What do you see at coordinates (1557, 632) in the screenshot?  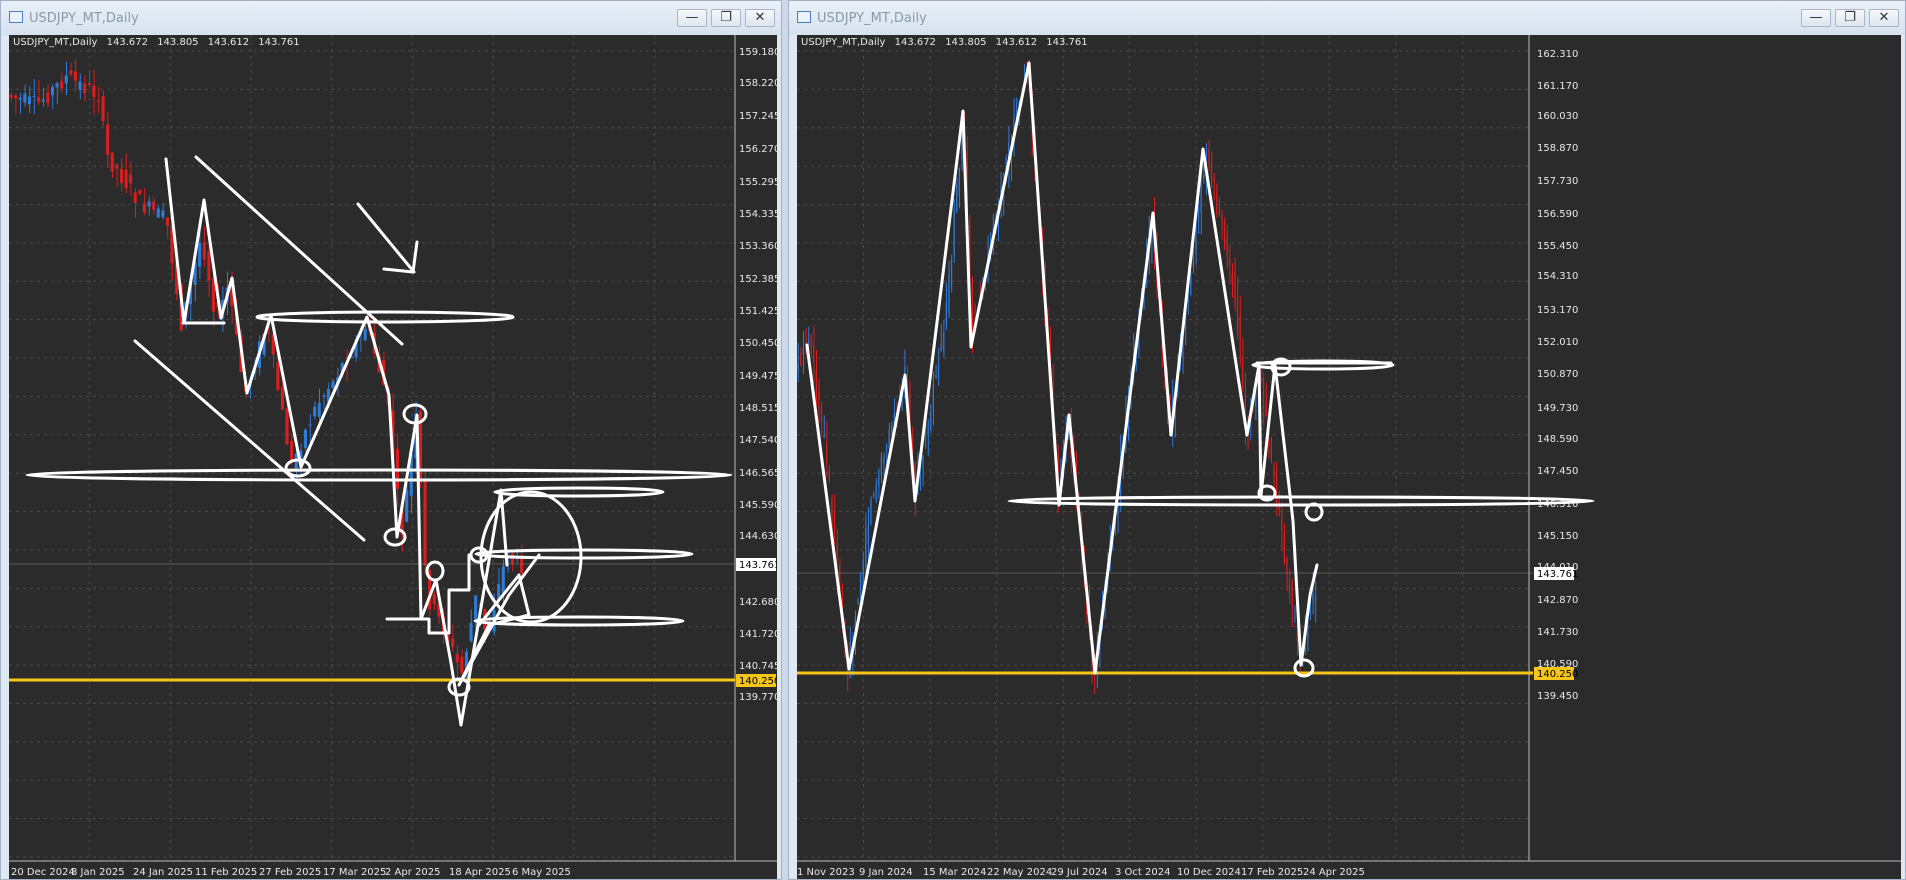 I see `price-tick-label: 141.730` at bounding box center [1557, 632].